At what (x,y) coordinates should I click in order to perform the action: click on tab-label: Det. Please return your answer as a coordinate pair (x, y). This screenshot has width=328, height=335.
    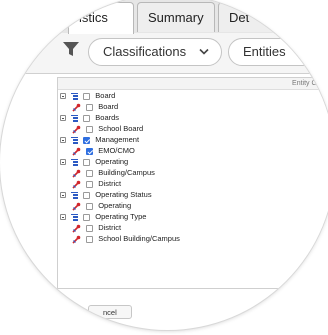
    Looking at the image, I should click on (239, 17).